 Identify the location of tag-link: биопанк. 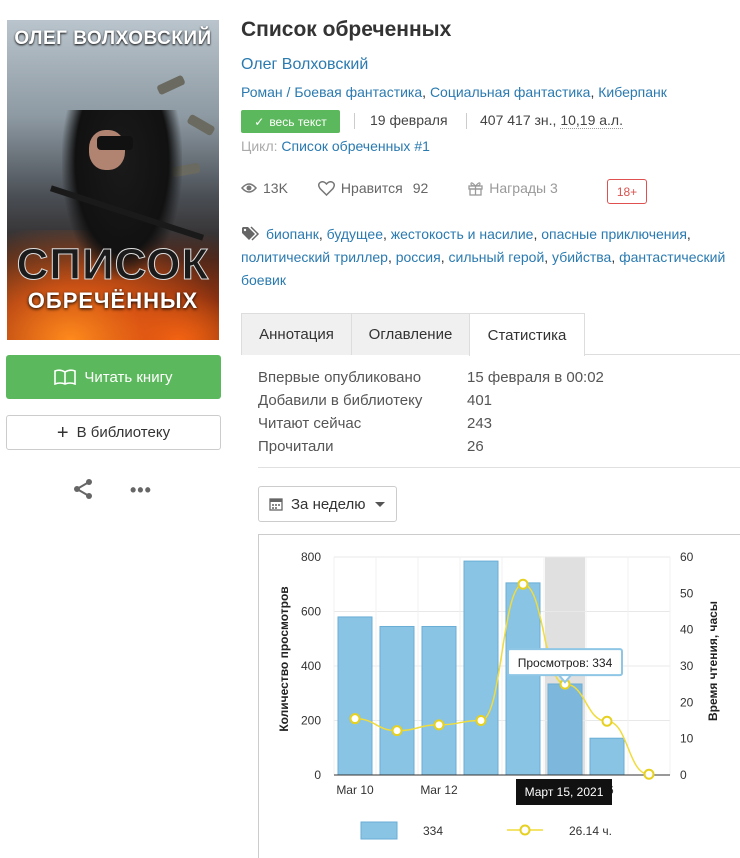
(292, 234).